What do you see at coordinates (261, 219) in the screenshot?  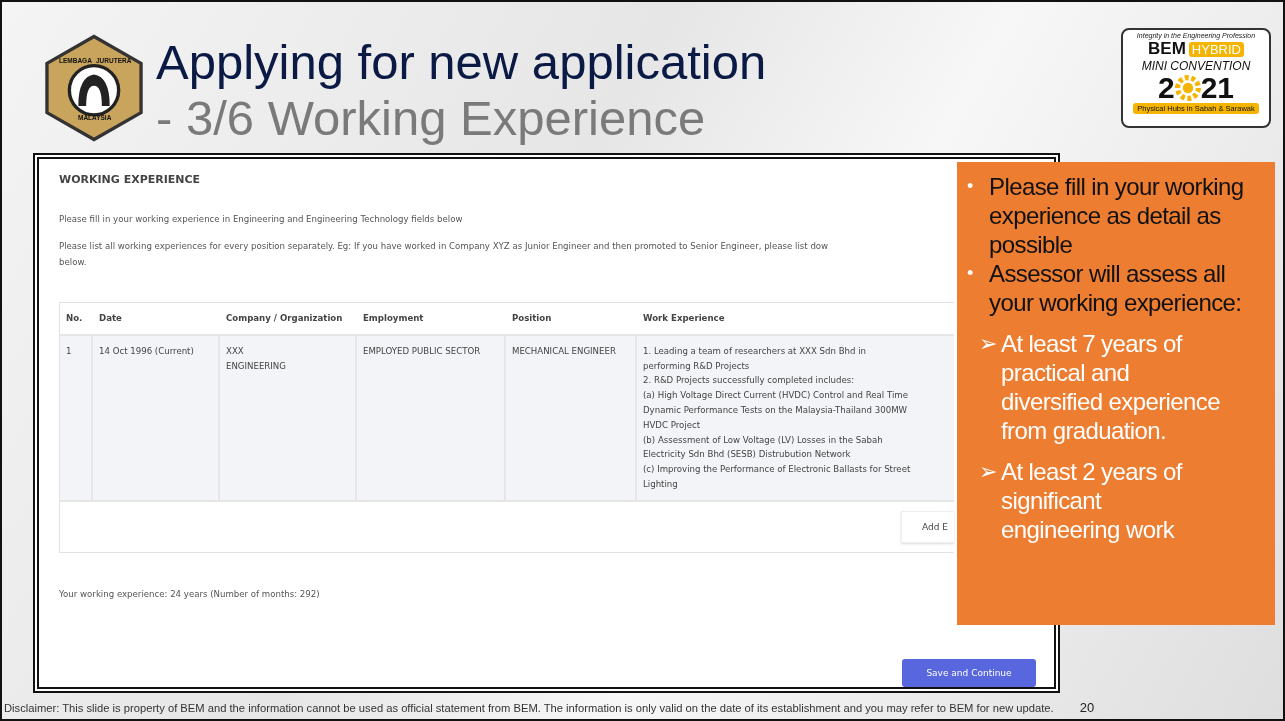 I see `intro-text: Please fill in your working experience in Engineering and Engineering Technology fields below` at bounding box center [261, 219].